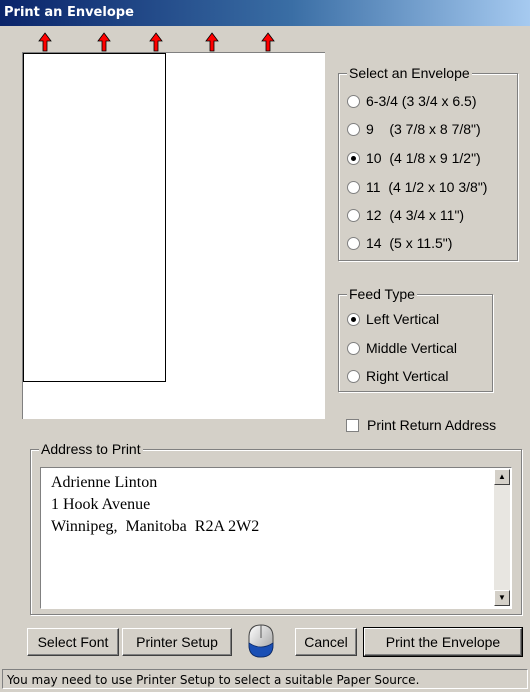 Image resolution: width=530 pixels, height=692 pixels. I want to click on mouse-button, so click(261, 641).